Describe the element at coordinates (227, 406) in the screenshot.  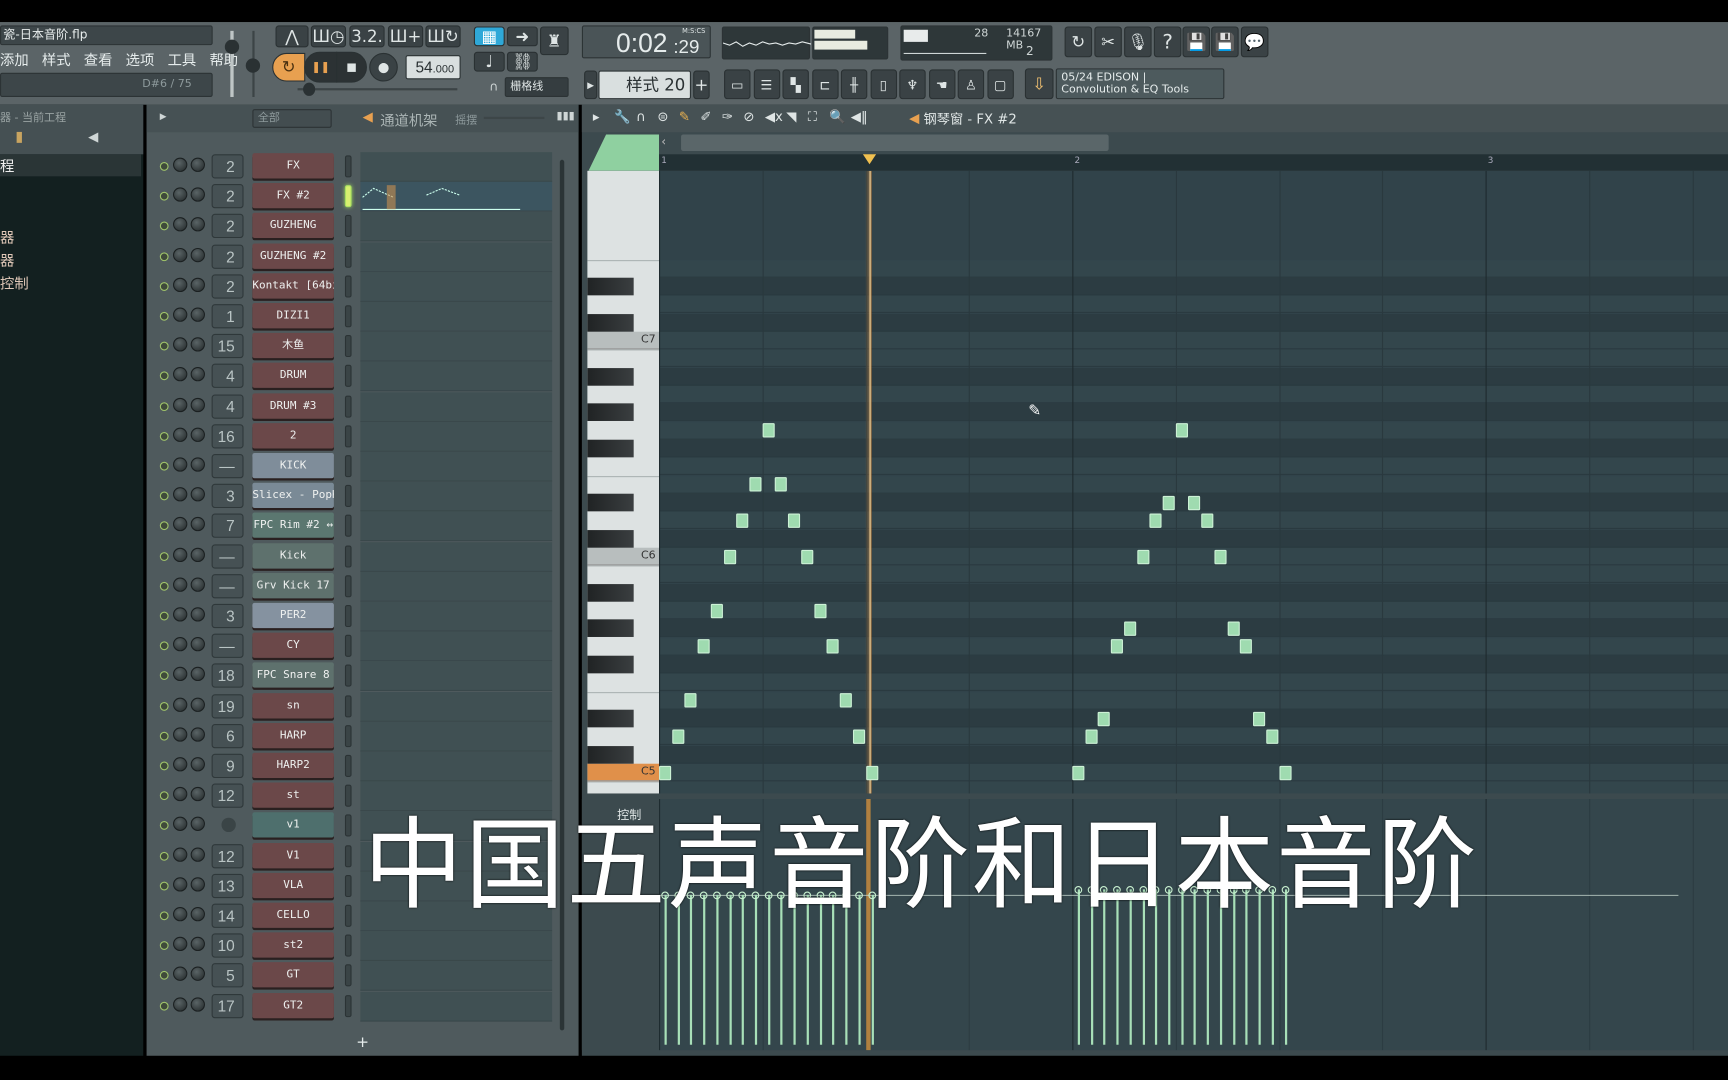
I see `mixer-track-number: 4` at that location.